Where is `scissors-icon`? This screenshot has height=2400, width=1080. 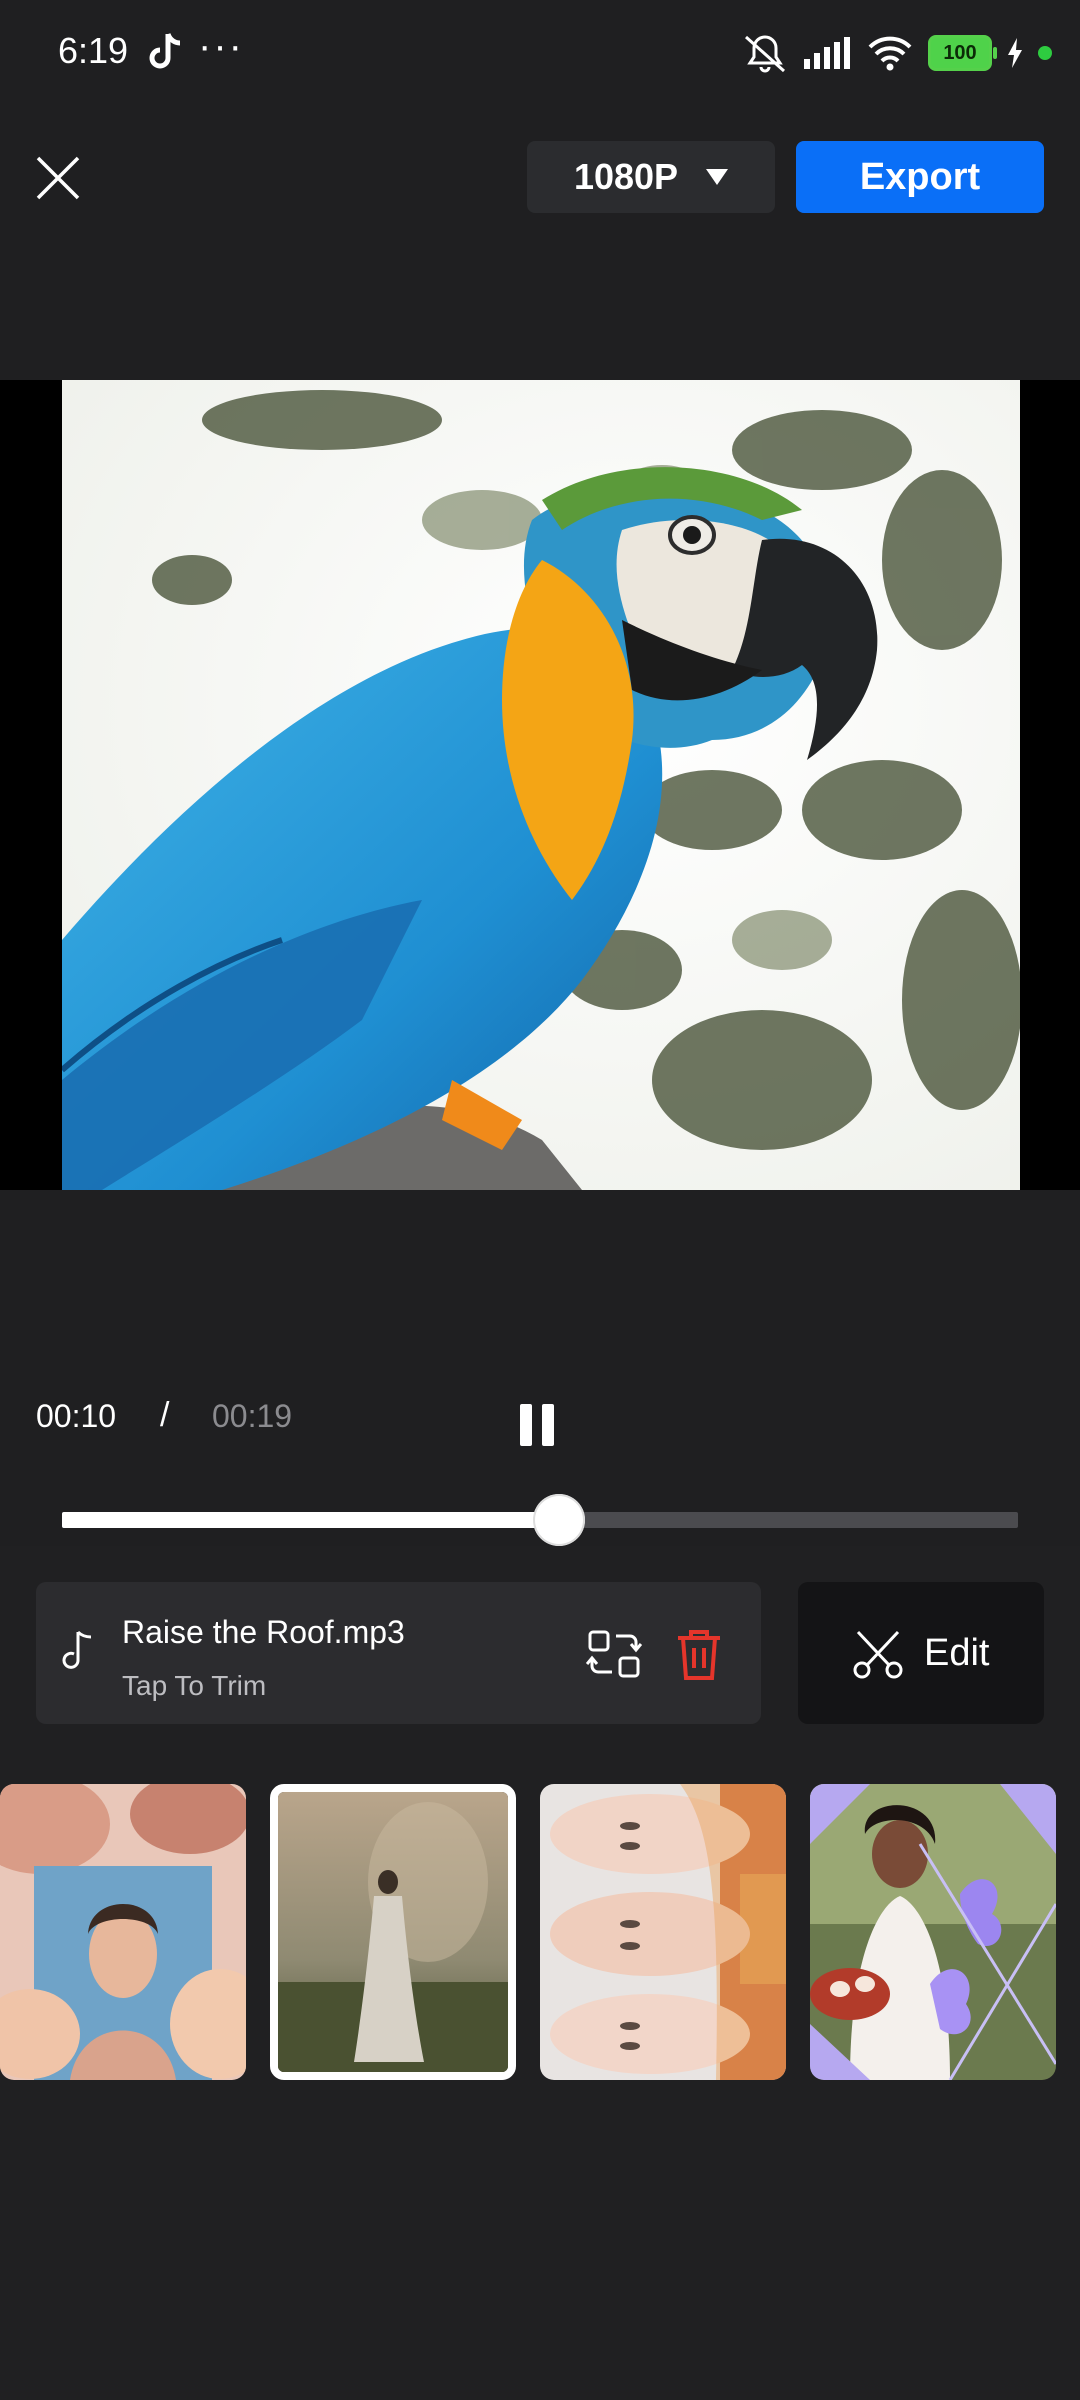 scissors-icon is located at coordinates (878, 1654).